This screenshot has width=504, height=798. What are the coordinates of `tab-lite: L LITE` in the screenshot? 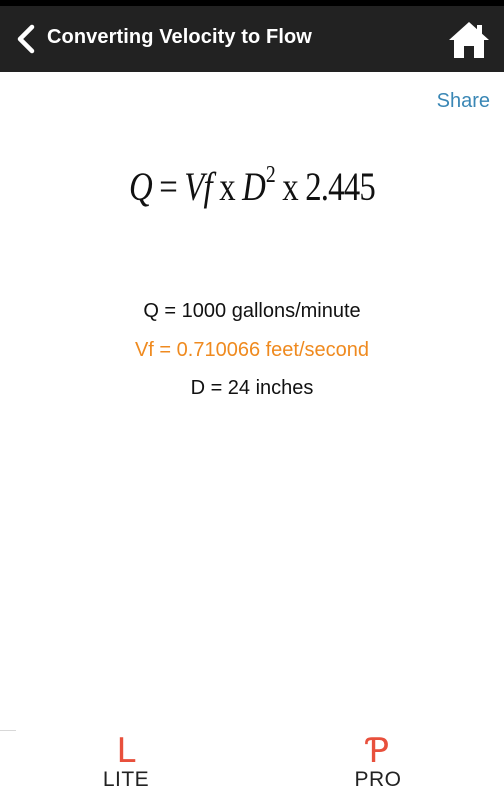 It's located at (126, 766).